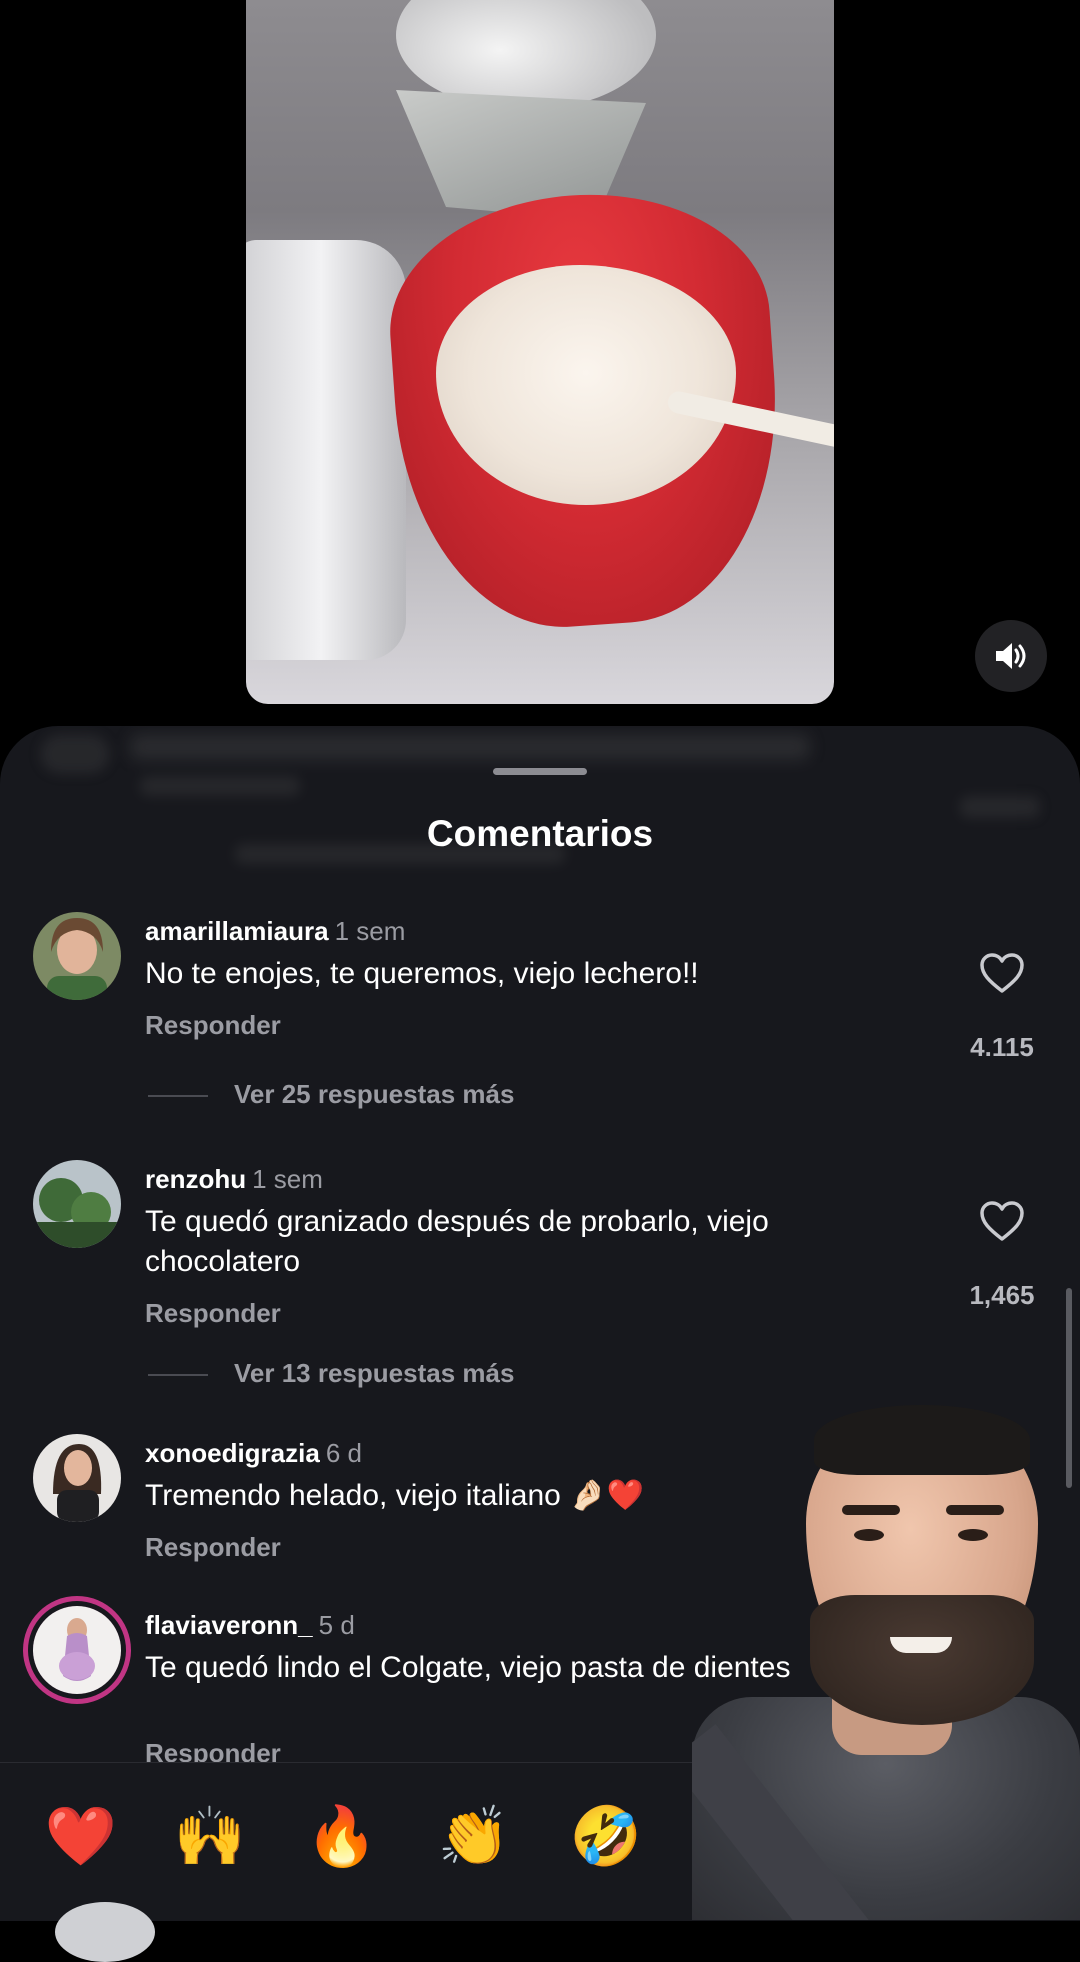  I want to click on emoji-fire-button: 🔥, so click(342, 1837).